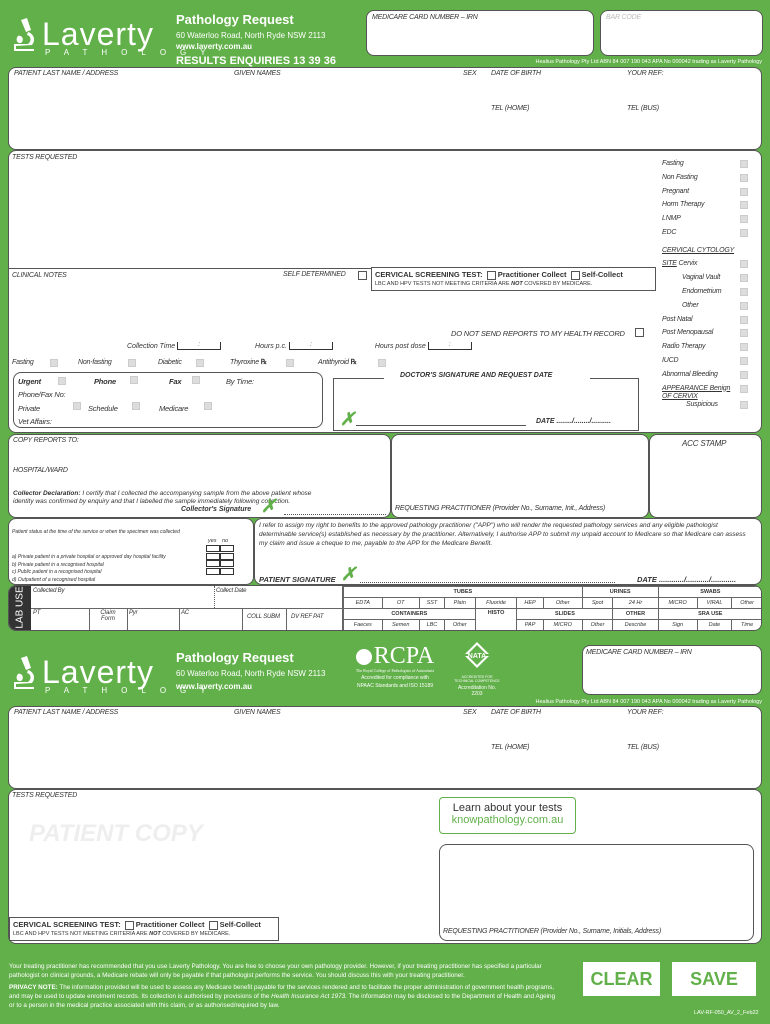 The image size is (770, 1024). I want to click on tube-item: Other, so click(562, 603).